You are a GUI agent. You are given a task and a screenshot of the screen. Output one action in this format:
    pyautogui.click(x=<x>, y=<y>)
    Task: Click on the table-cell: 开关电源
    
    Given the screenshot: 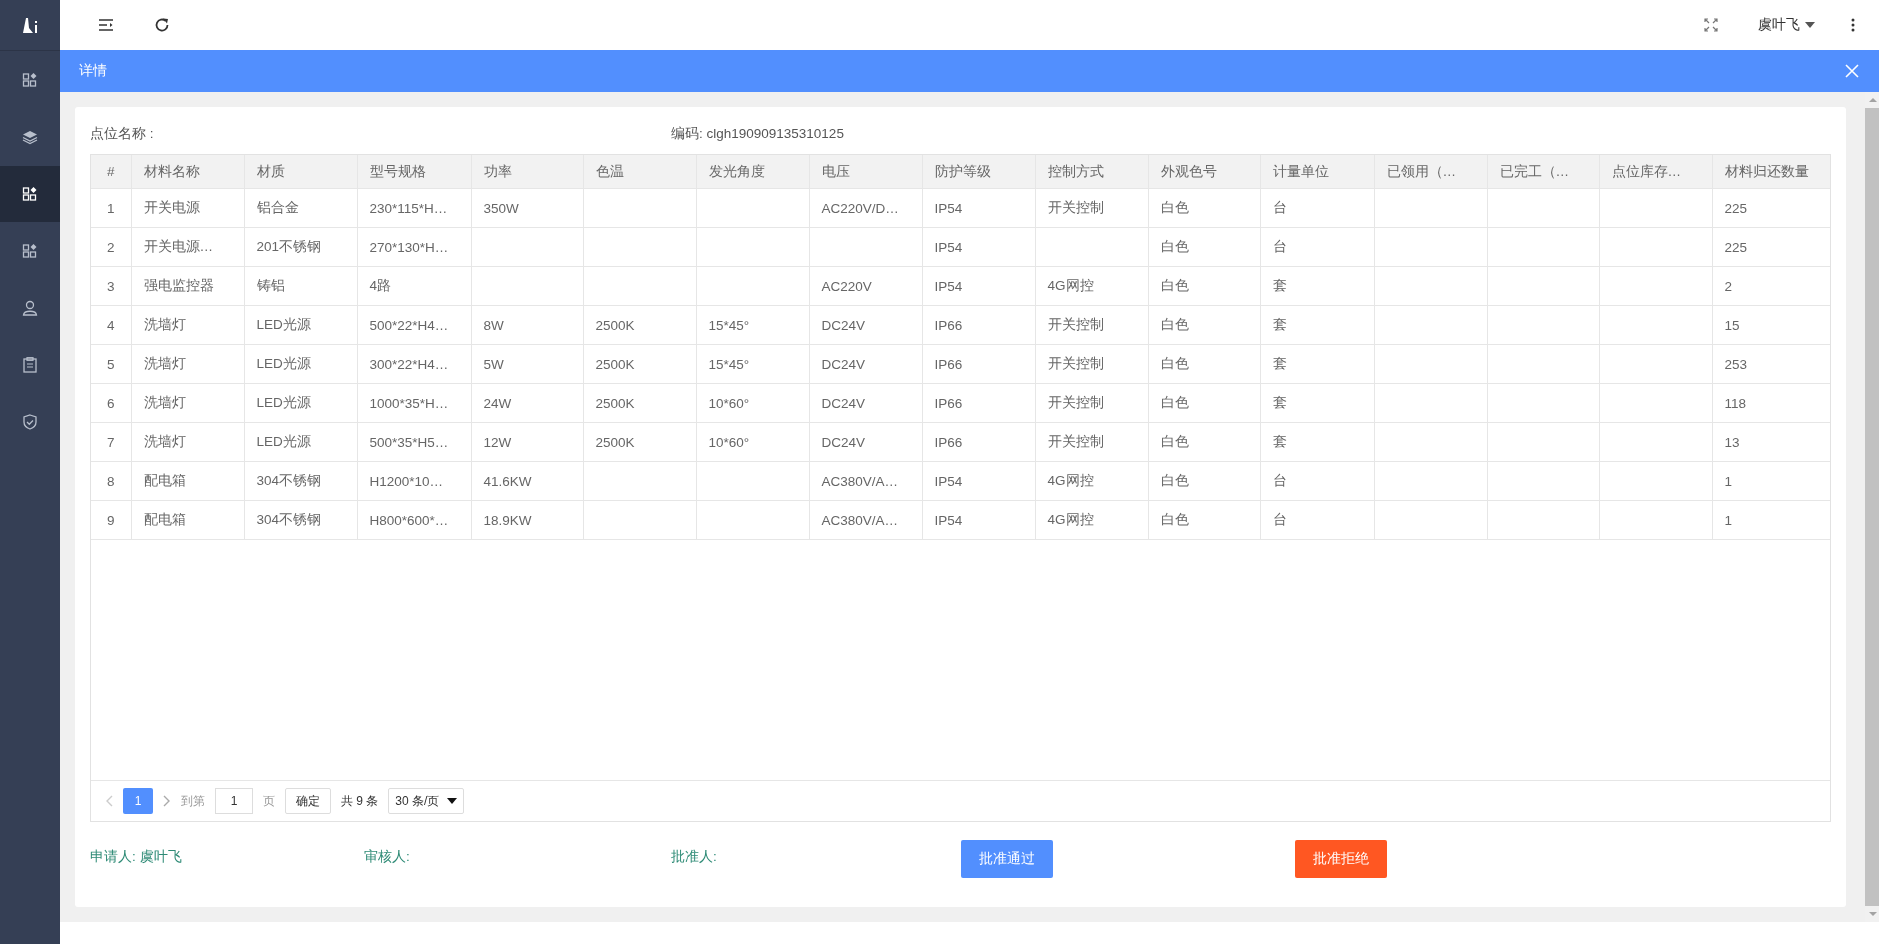 What is the action you would take?
    pyautogui.click(x=187, y=208)
    